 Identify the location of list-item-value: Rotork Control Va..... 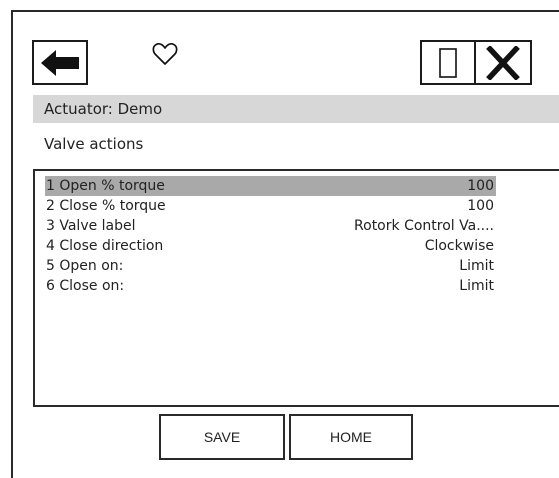
(424, 226).